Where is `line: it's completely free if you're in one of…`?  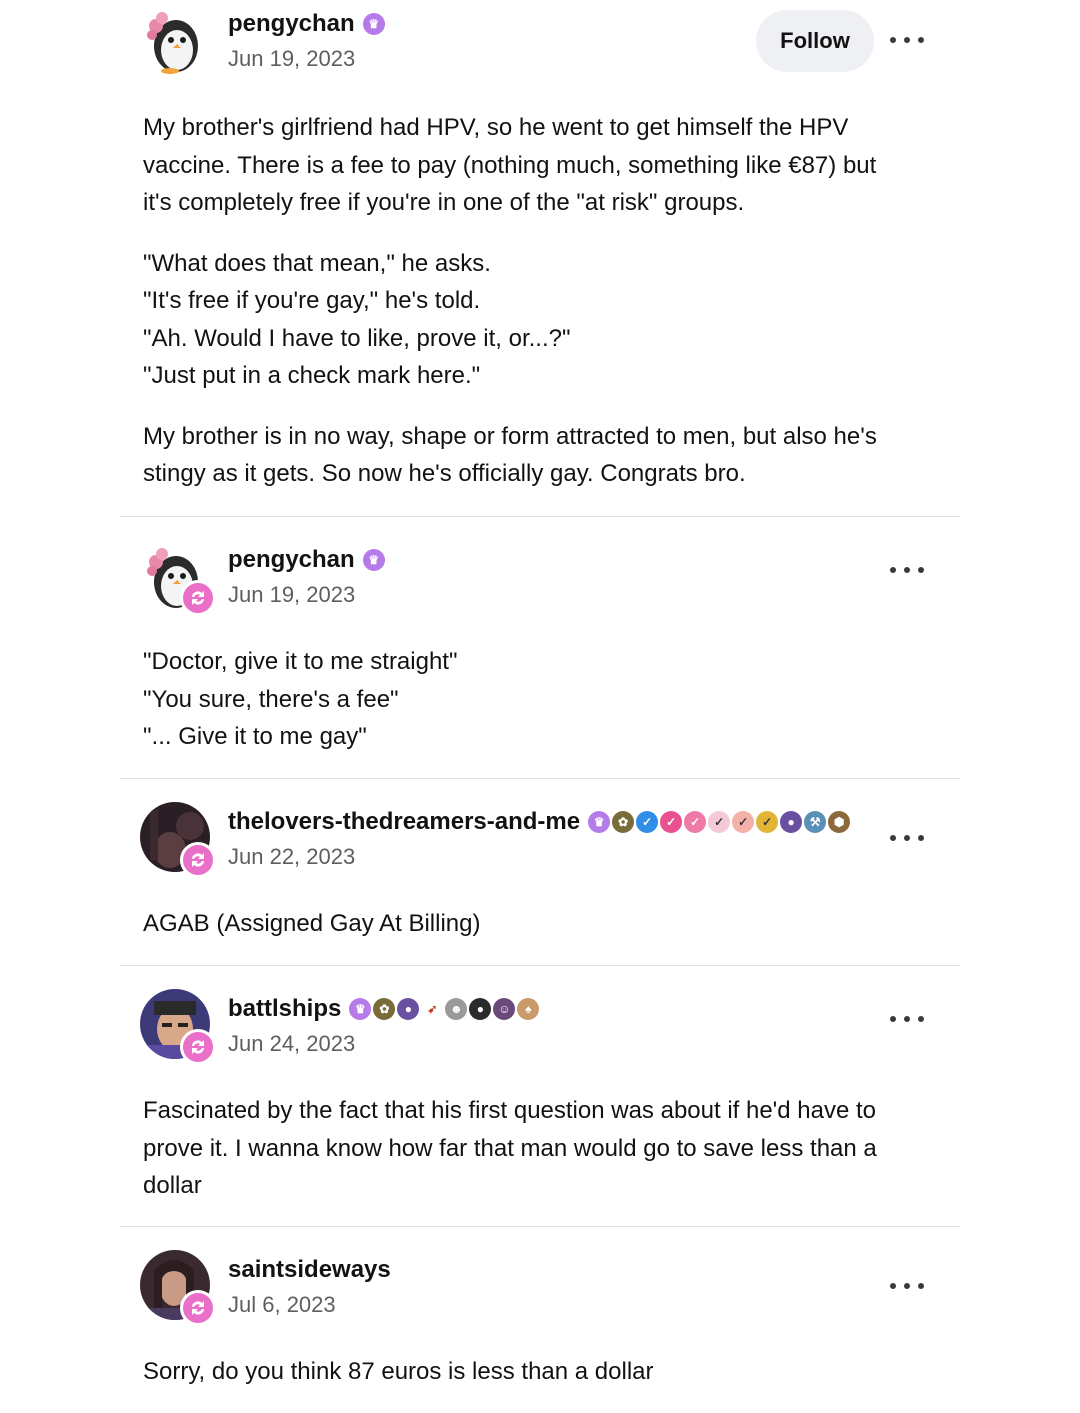 line: it's completely free if you're in one of… is located at coordinates (444, 202).